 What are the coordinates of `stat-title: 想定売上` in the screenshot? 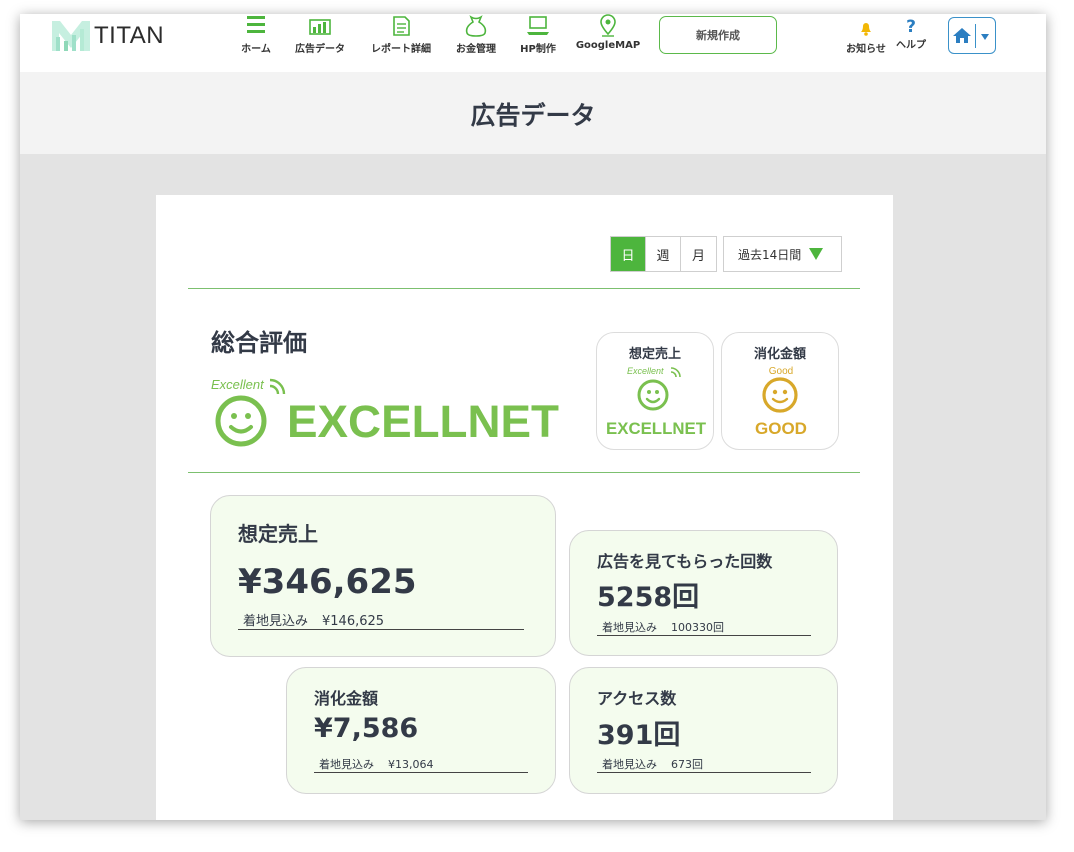 It's located at (278, 534).